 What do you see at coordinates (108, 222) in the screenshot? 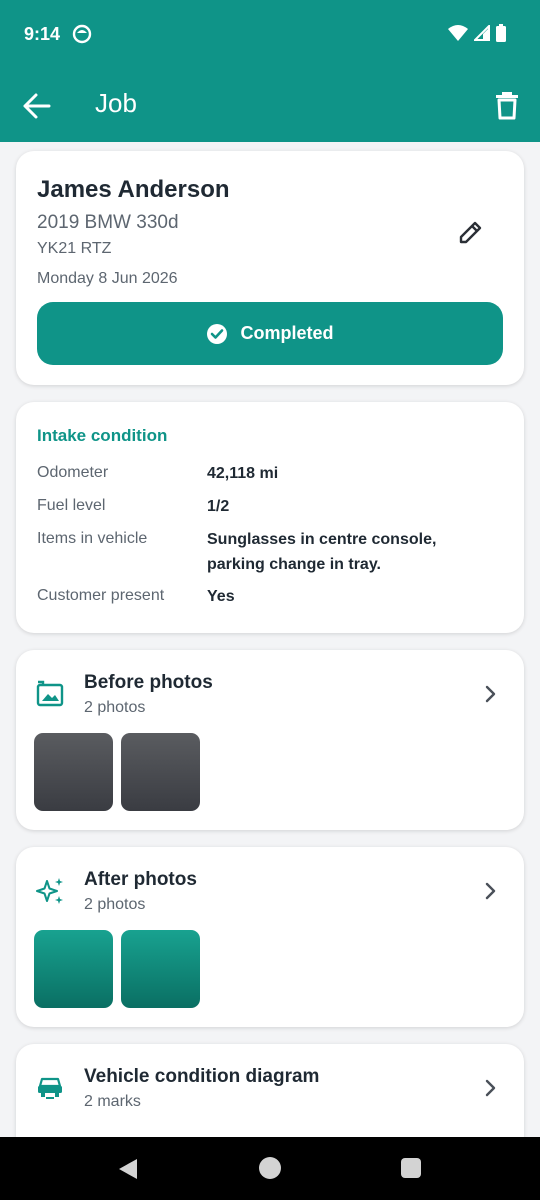
I see `vehicle-model: 2019 BMW 330d` at bounding box center [108, 222].